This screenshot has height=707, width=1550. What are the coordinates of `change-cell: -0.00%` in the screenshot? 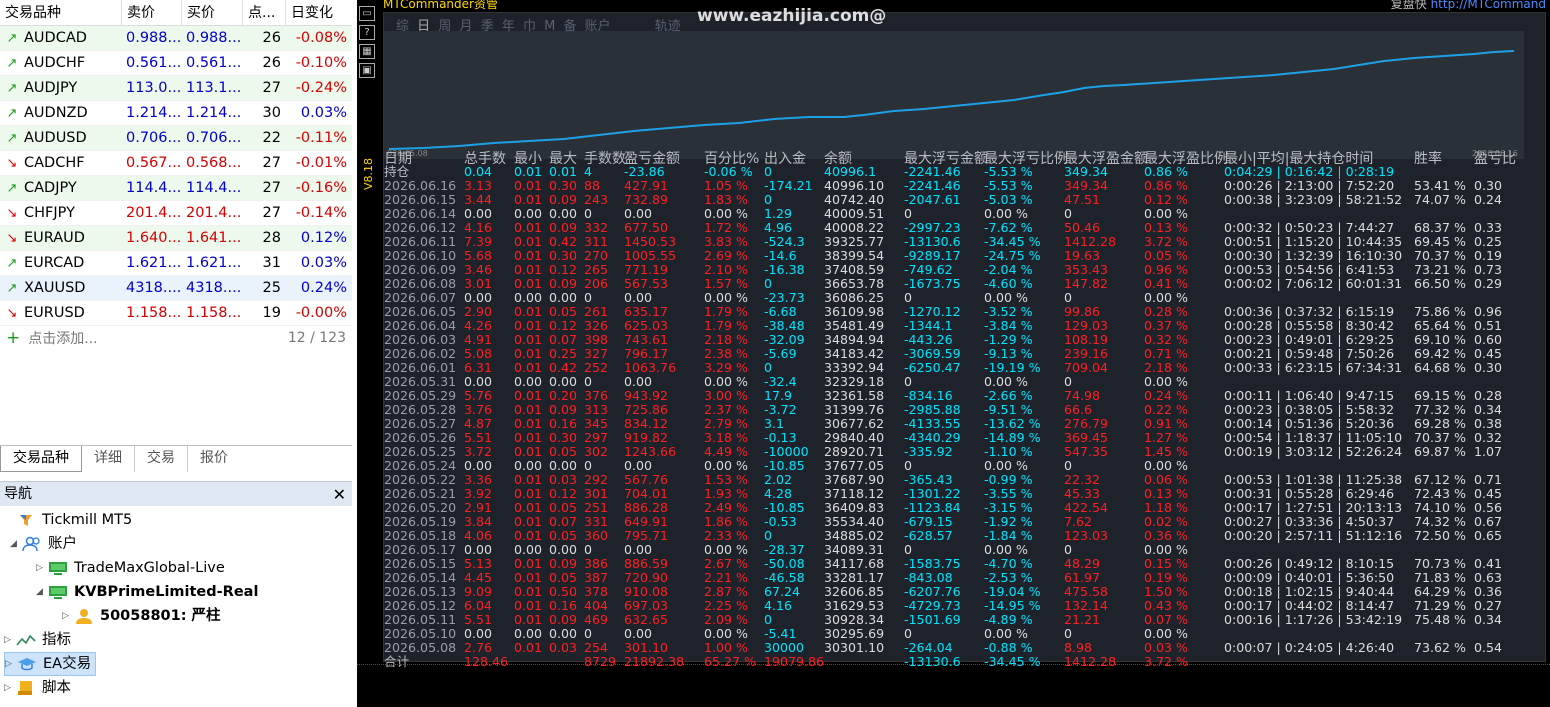 It's located at (321, 313).